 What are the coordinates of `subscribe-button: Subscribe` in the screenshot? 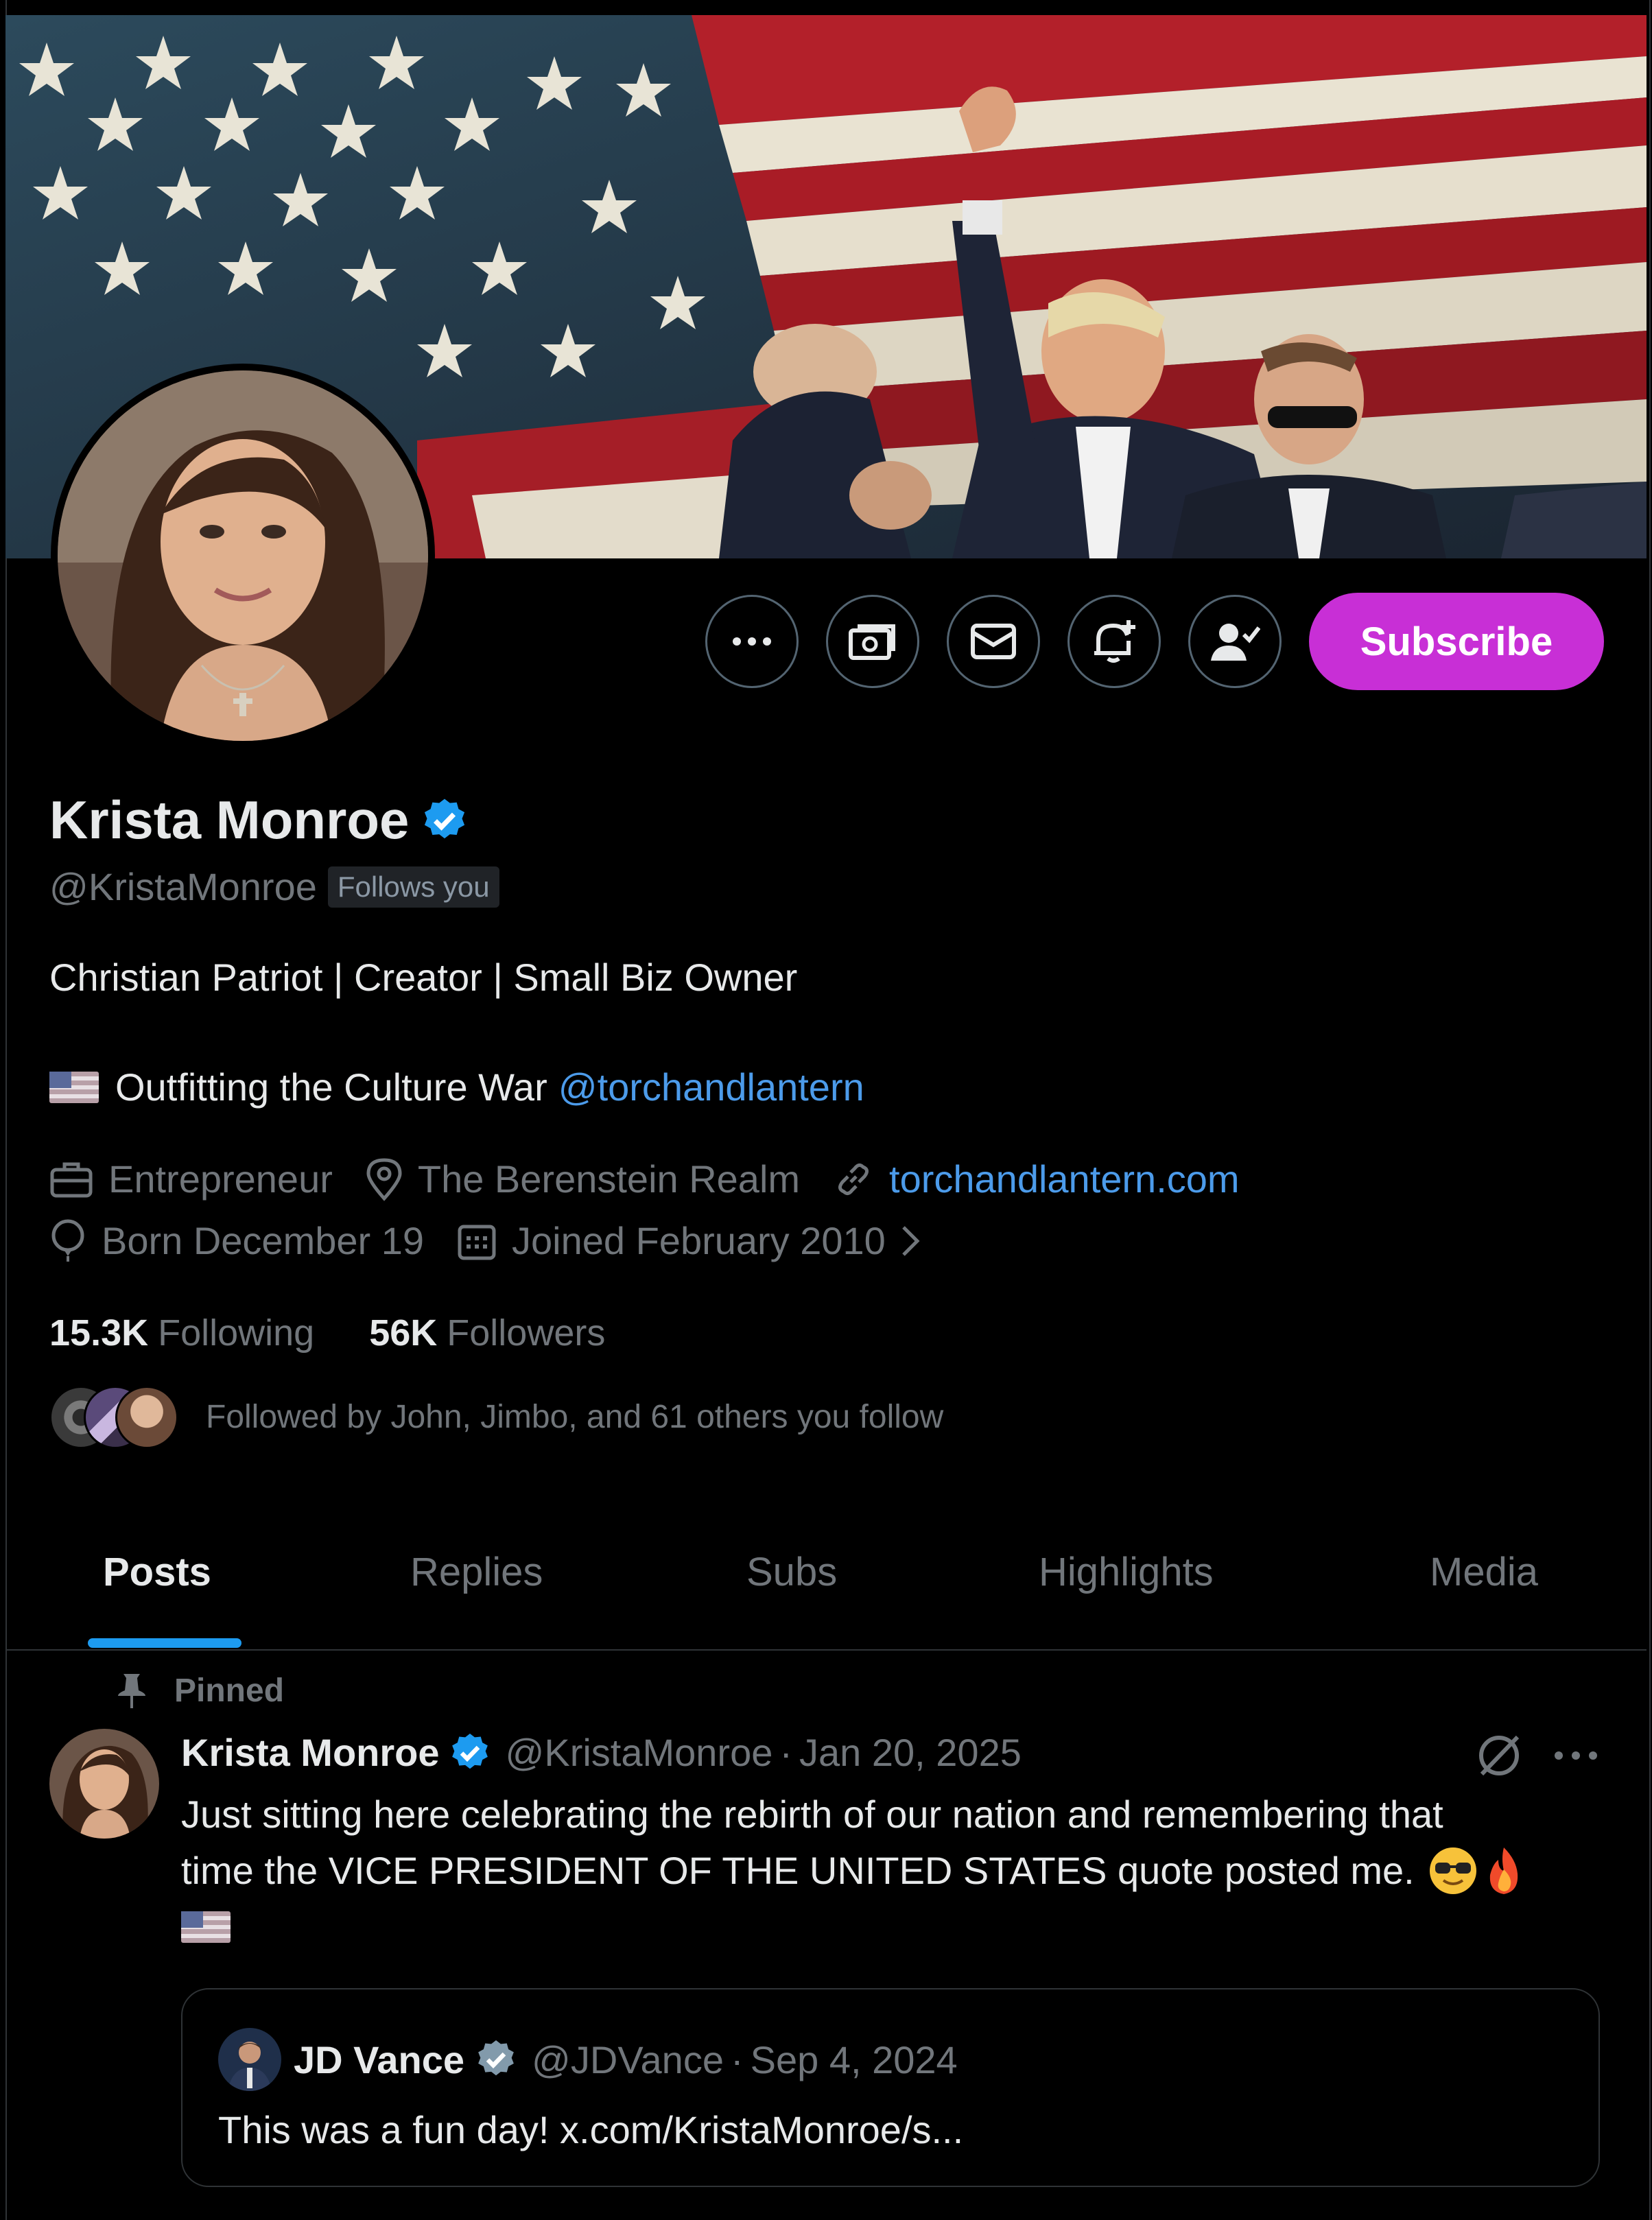 It's located at (1456, 641).